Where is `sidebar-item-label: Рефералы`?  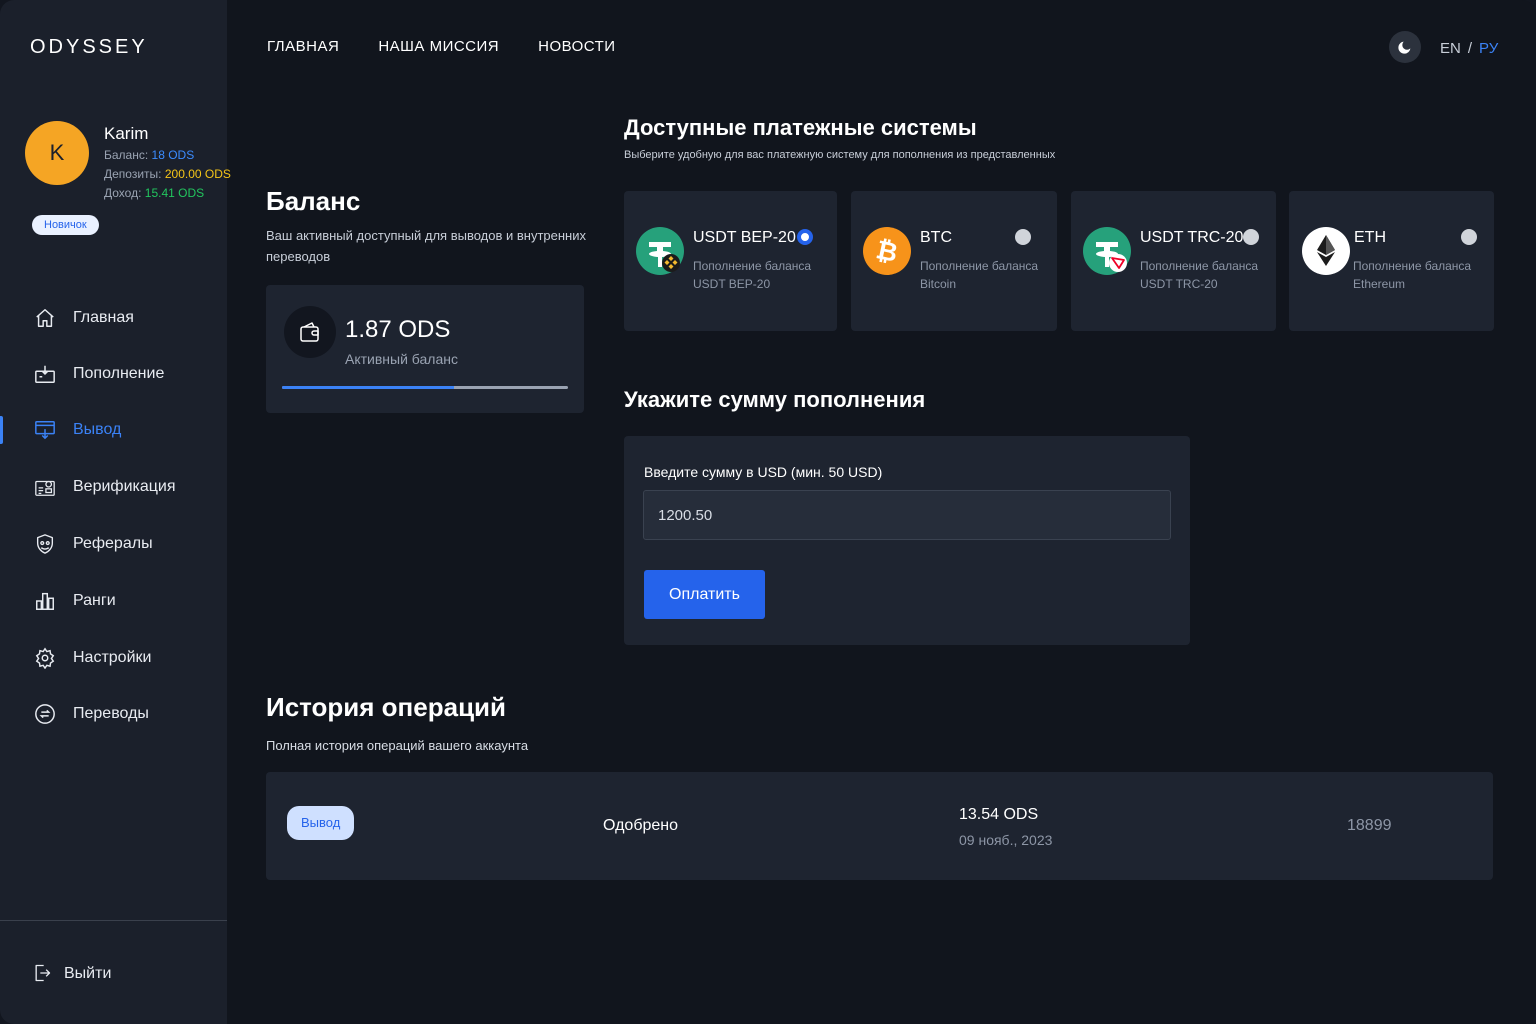 sidebar-item-label: Рефералы is located at coordinates (113, 543).